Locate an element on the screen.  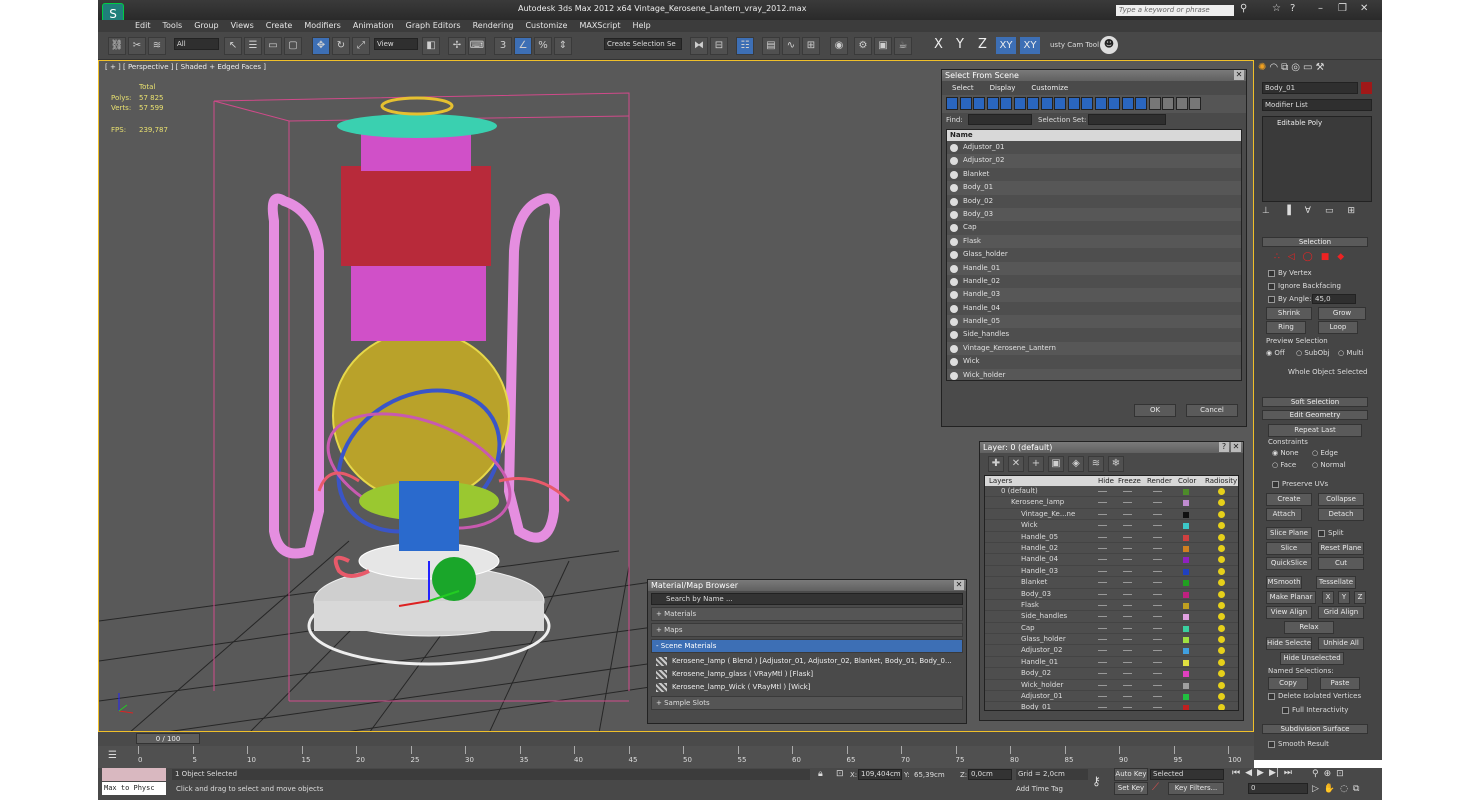
layer-row: Handle_01 is located at coordinates (1111, 663).